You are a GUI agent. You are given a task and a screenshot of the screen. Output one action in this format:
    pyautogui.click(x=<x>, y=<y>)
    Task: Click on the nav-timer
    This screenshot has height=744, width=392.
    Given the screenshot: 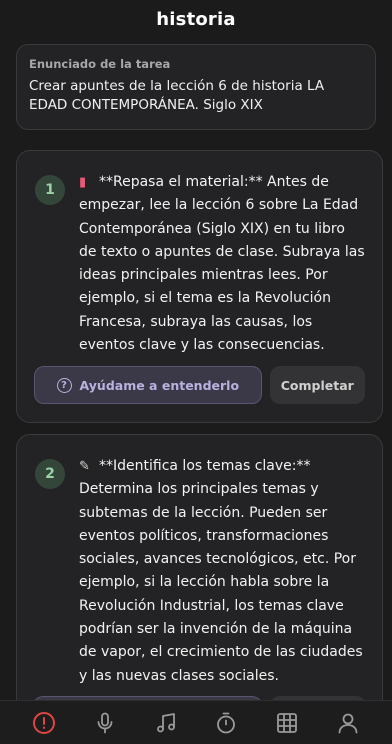 What is the action you would take?
    pyautogui.click(x=226, y=723)
    